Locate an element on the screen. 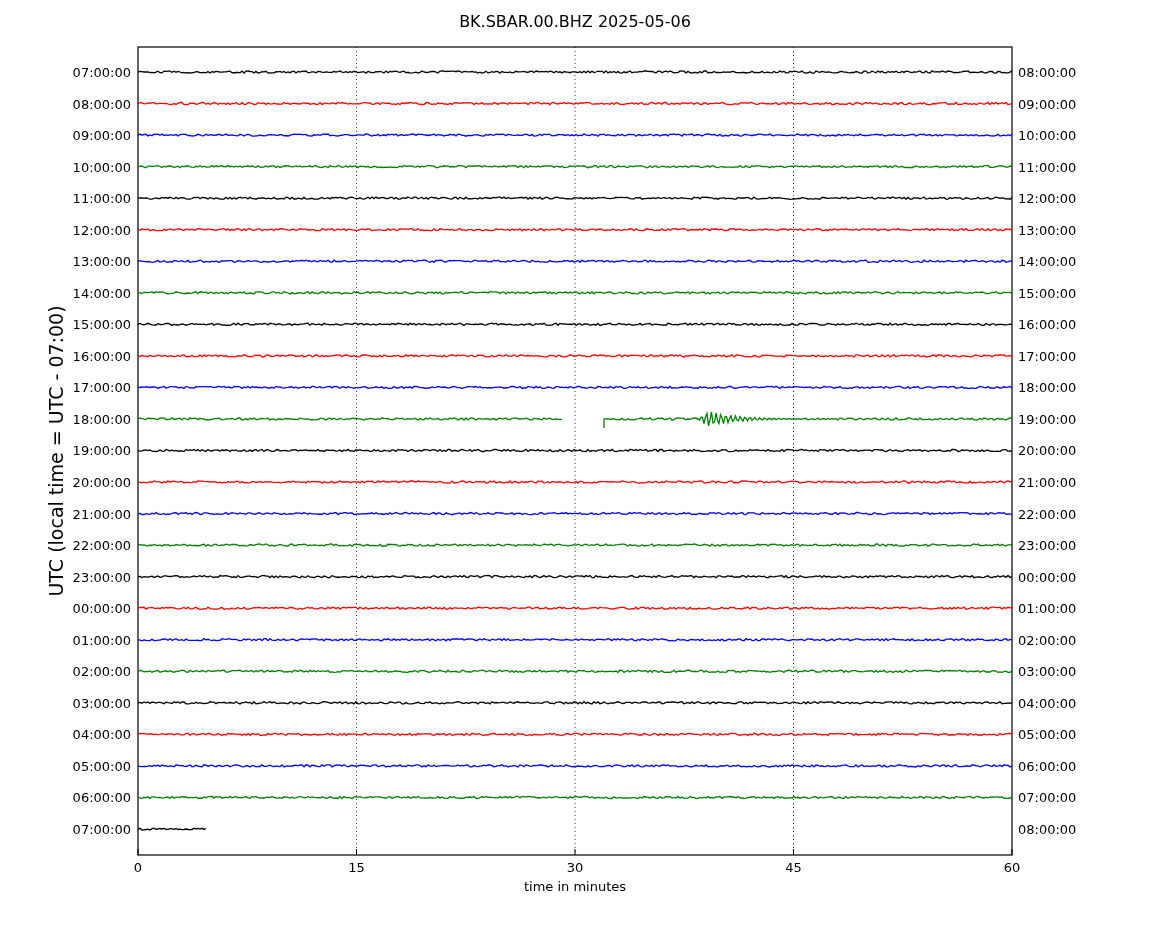 This screenshot has width=1150, height=950. right-tick-label: 00:00:00 is located at coordinates (1047, 577).